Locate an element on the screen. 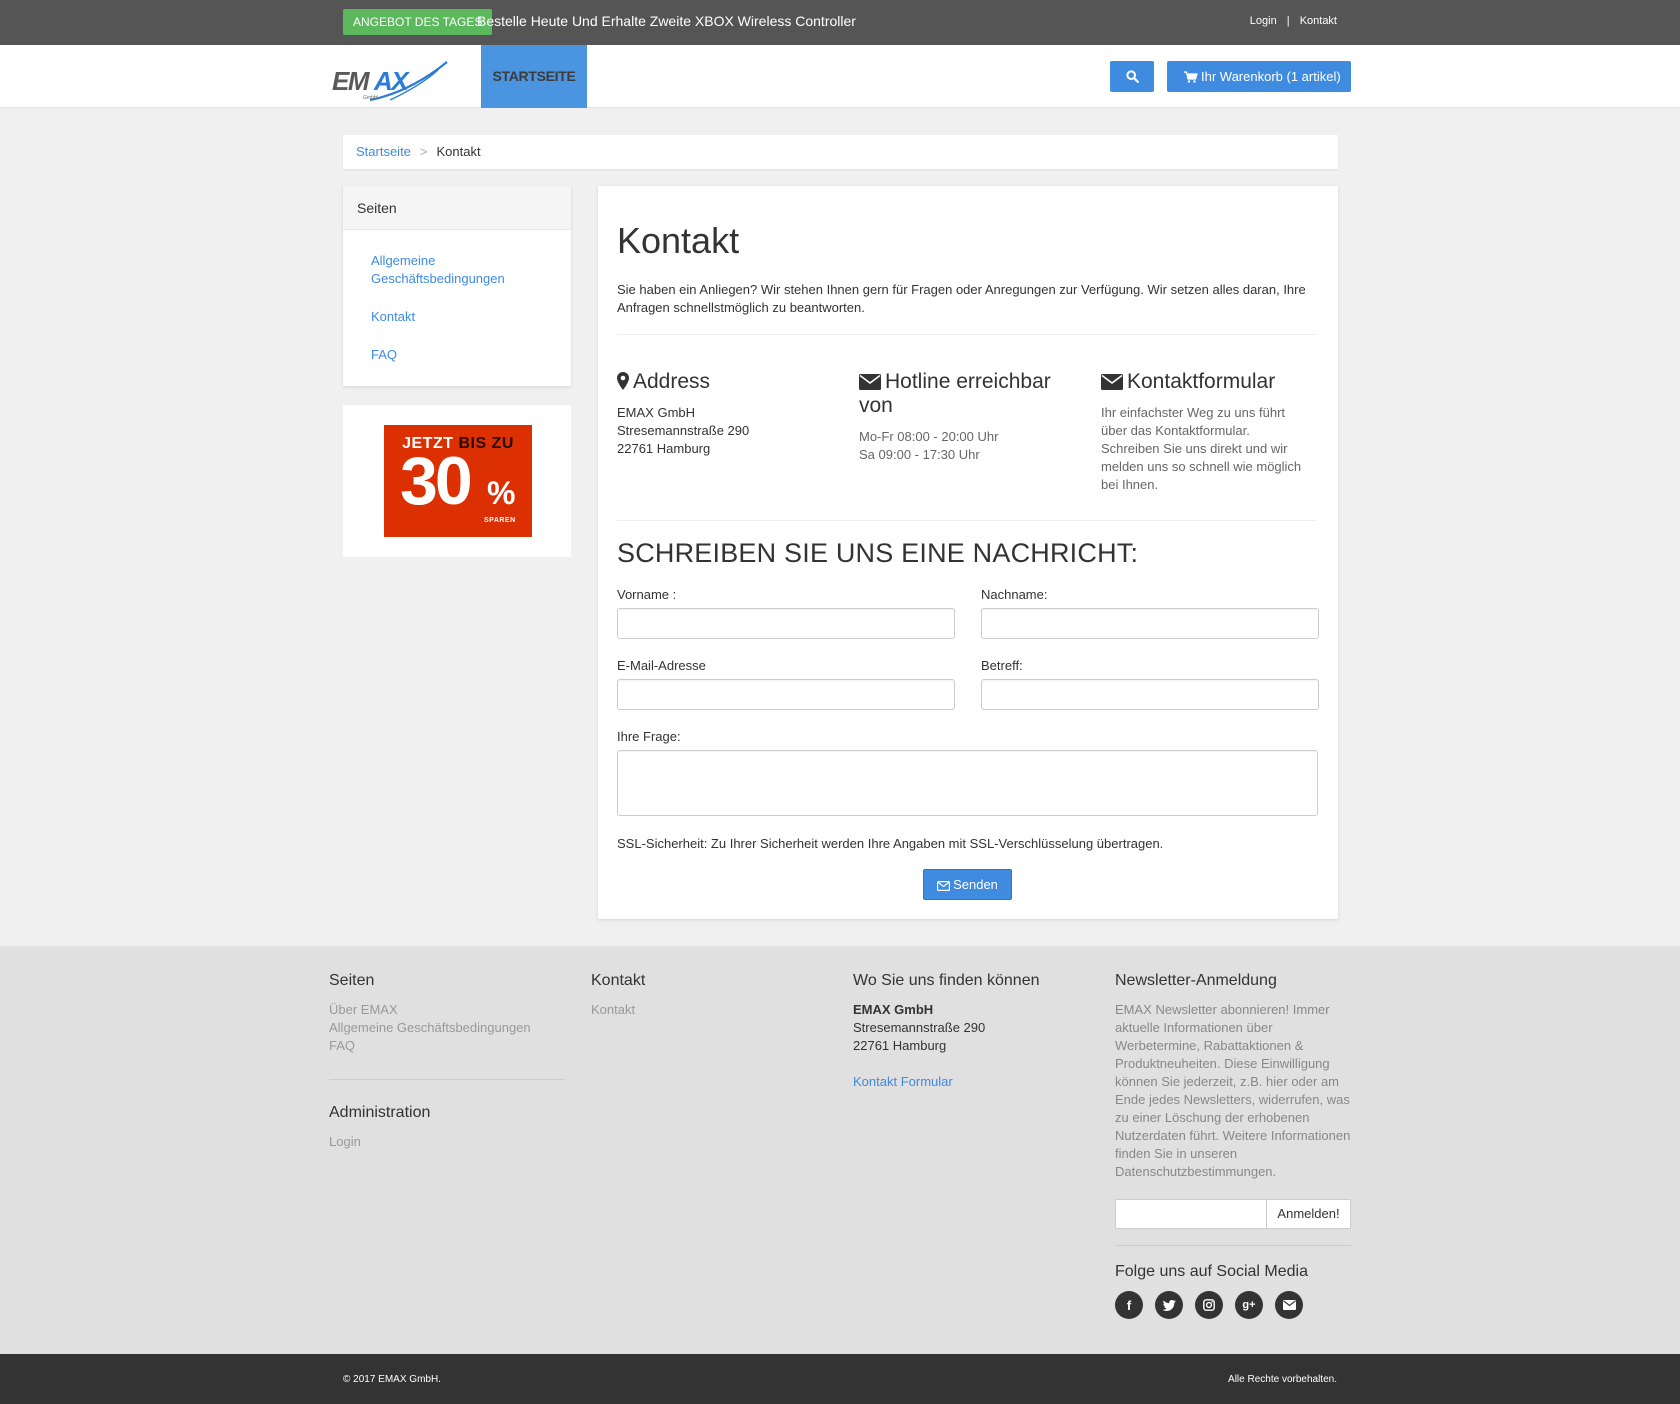  send-button: Senden is located at coordinates (967, 884).